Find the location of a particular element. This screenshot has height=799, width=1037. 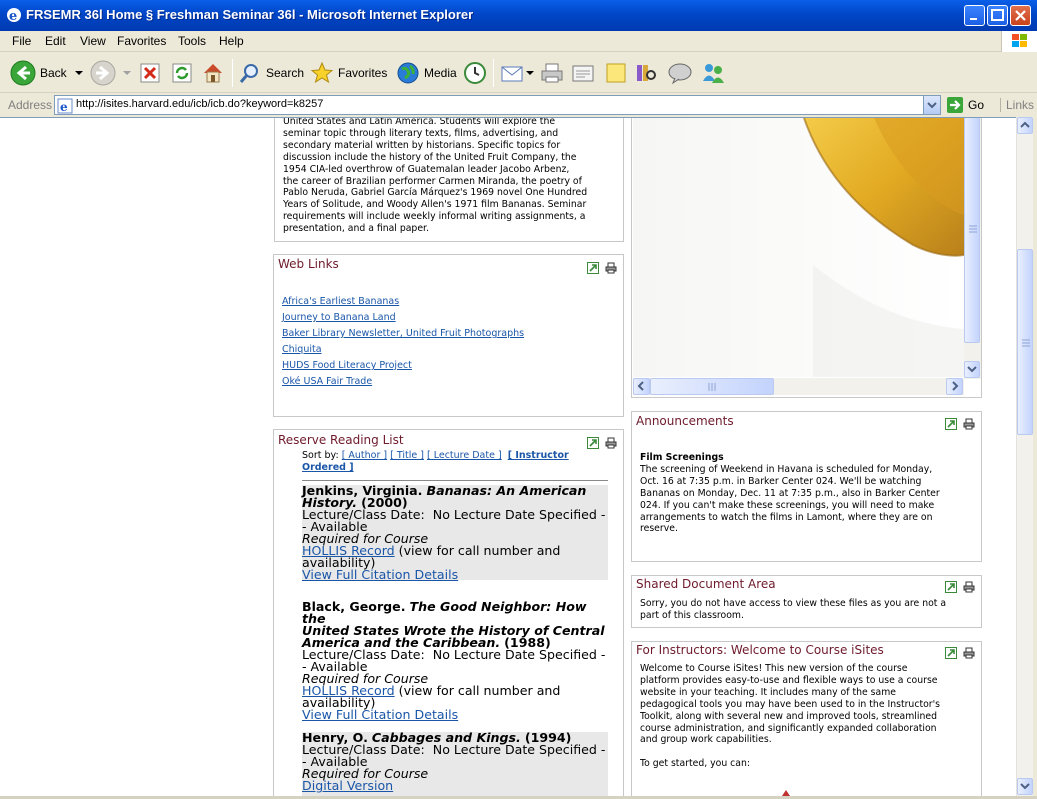

menu-file: File is located at coordinates (21, 41).